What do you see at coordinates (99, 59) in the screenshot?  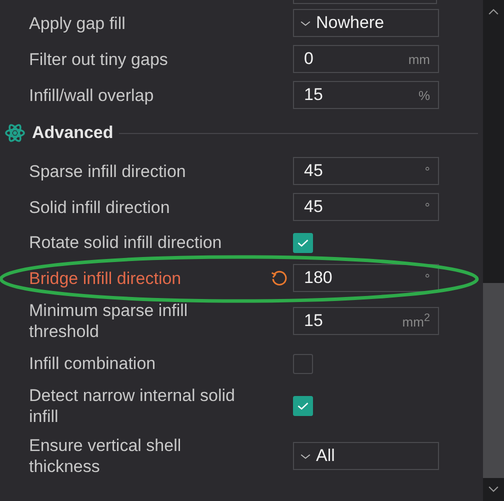 I see `setting-label: Filter out tiny gaps` at bounding box center [99, 59].